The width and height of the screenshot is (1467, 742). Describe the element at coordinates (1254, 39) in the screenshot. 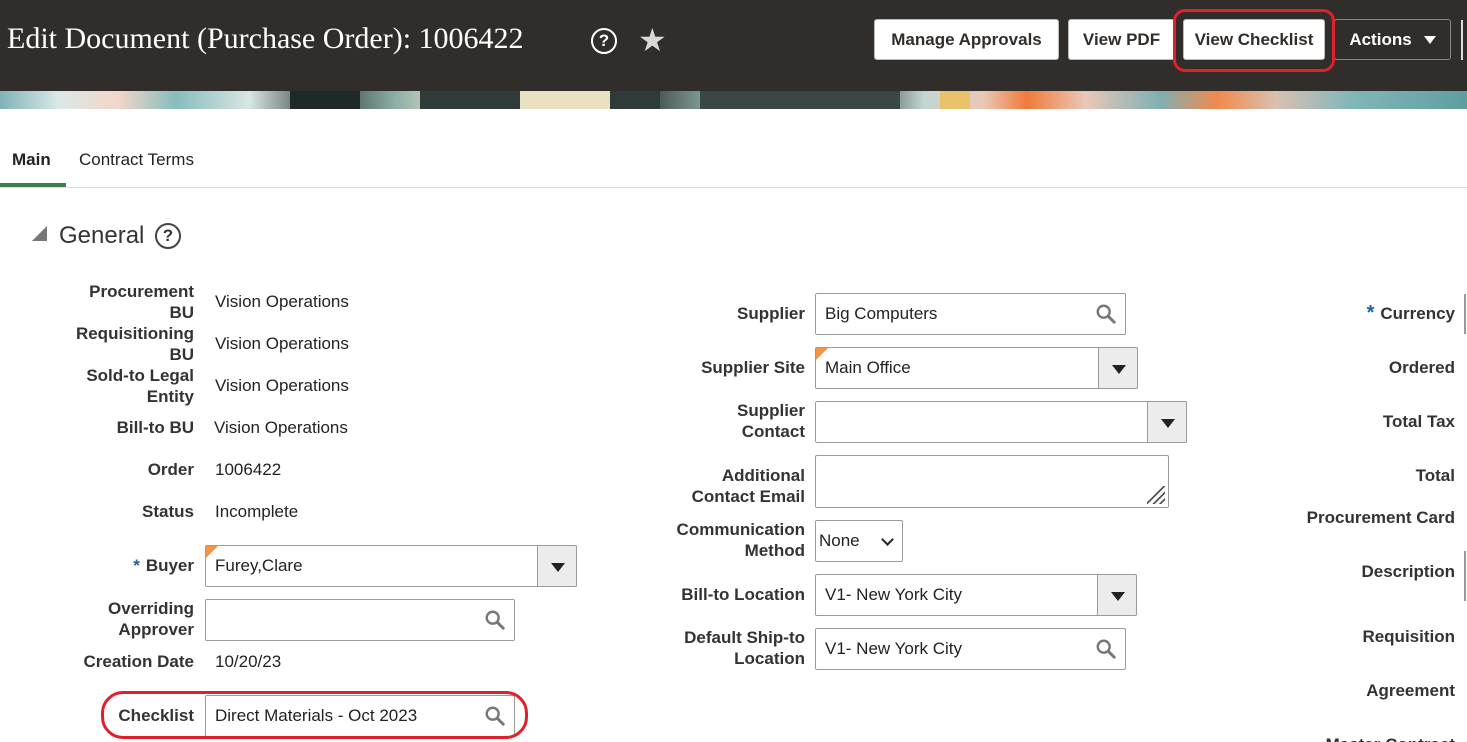

I see `view-checklist-button: View Checklist` at that location.